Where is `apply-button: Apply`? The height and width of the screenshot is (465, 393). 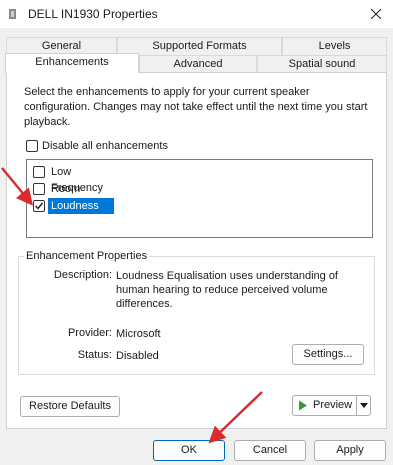 apply-button: Apply is located at coordinates (350, 450).